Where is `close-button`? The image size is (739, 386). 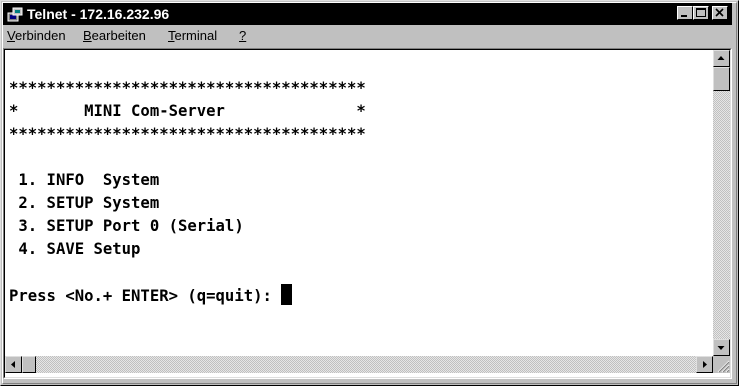 close-button is located at coordinates (720, 13).